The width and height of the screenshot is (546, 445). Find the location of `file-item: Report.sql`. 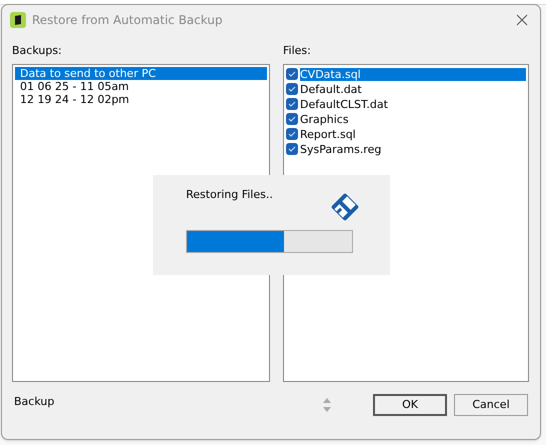

file-item: Report.sql is located at coordinates (413, 134).